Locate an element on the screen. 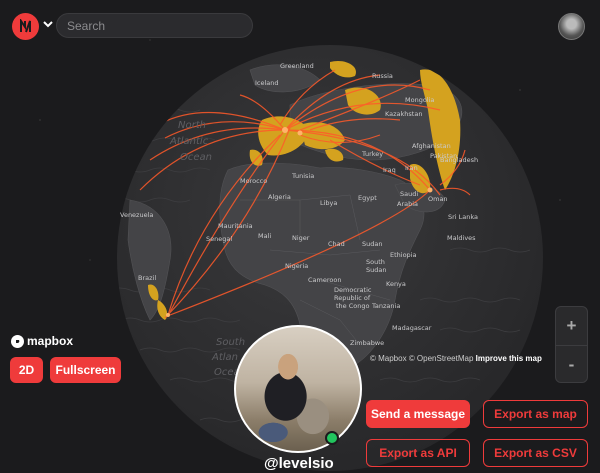 The height and width of the screenshot is (473, 600). search-bar is located at coordinates (154, 25).